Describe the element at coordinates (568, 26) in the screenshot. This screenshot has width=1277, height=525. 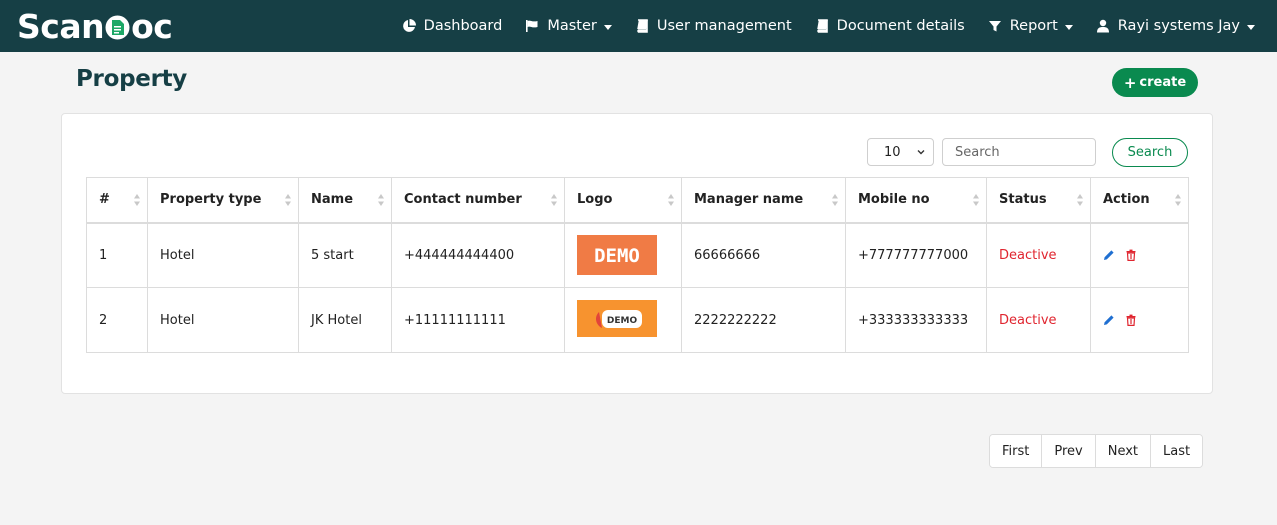
I see `nav-master: Master` at that location.